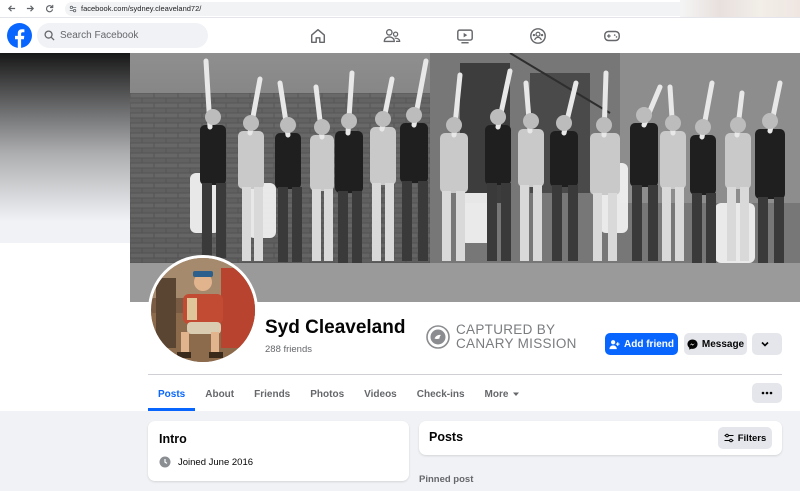  I want to click on filters-icon, so click(729, 438).